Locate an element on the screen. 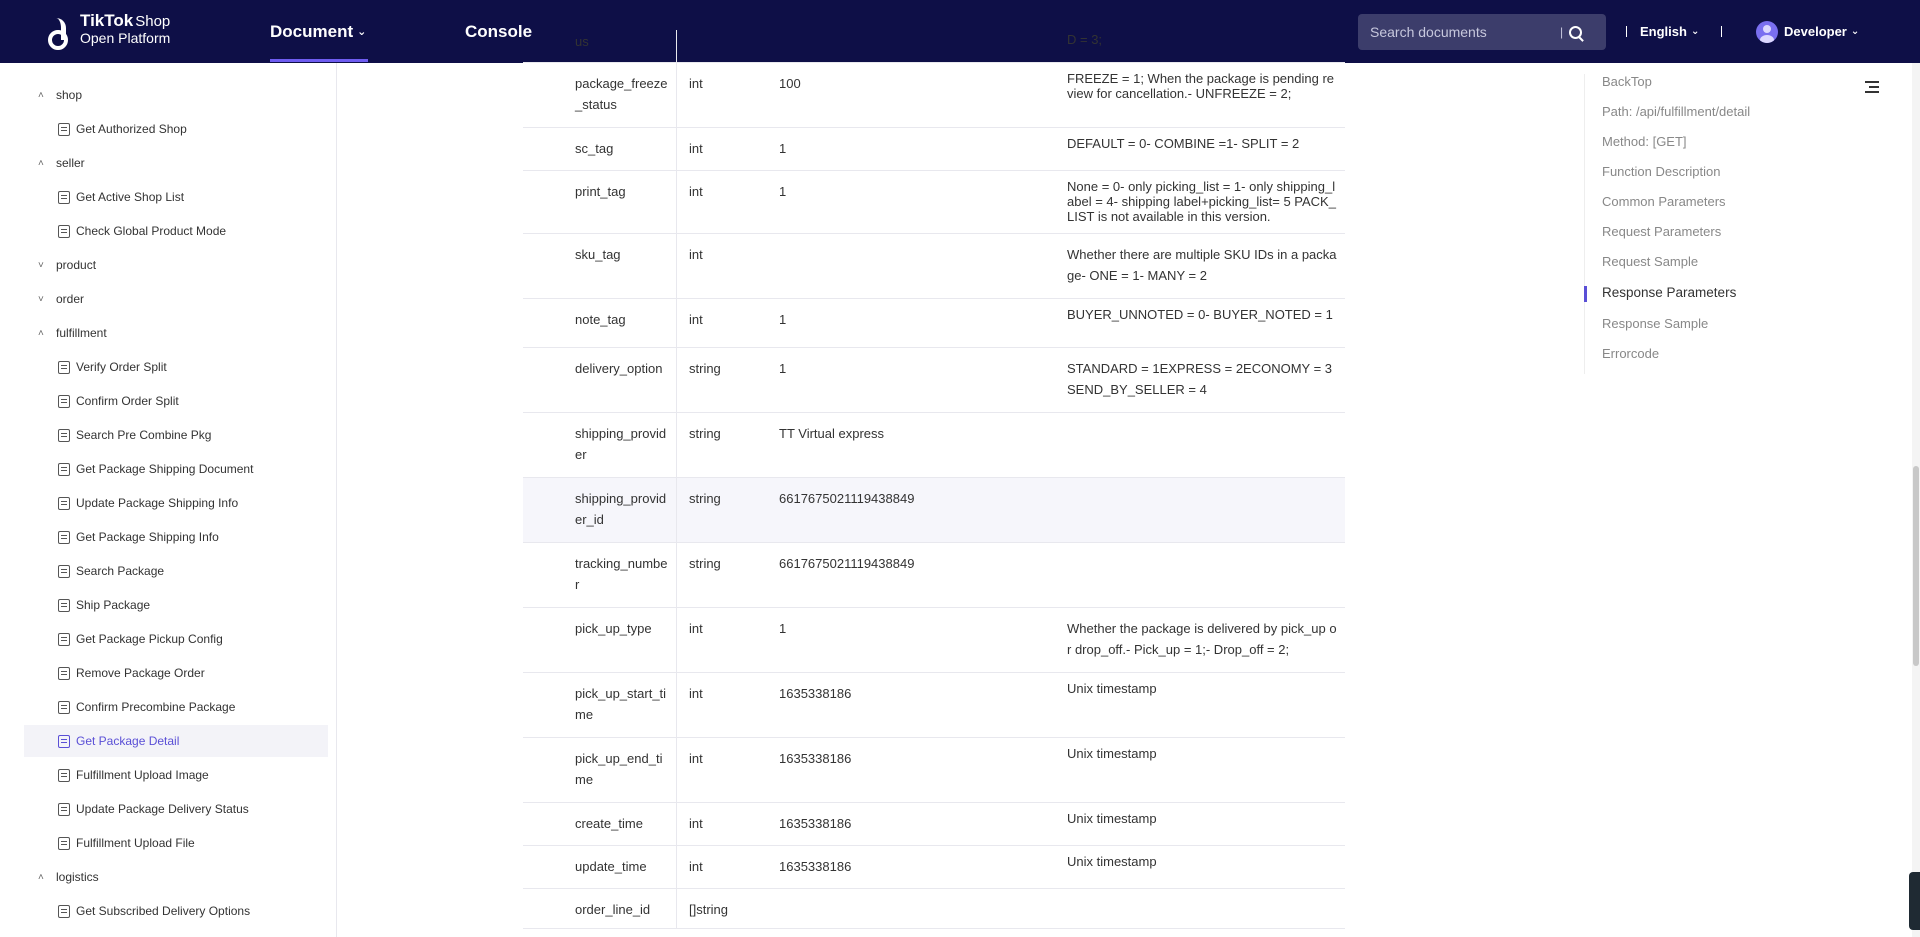 Image resolution: width=1920 pixels, height=937 pixels. sidebar-item: Get Package Pickup Config is located at coordinates (176, 639).